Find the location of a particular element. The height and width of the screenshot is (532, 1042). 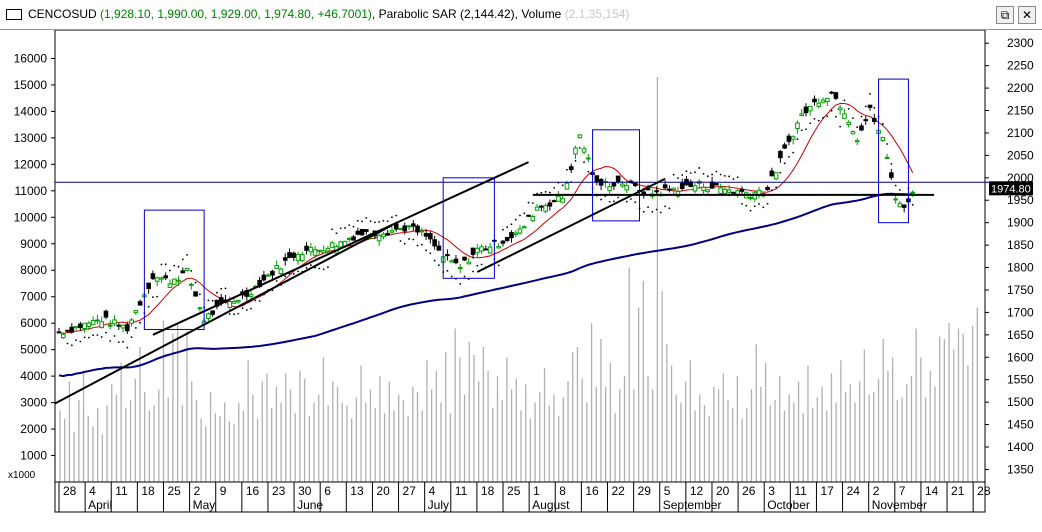

scroll-up-icon is located at coordinates (971, 521).